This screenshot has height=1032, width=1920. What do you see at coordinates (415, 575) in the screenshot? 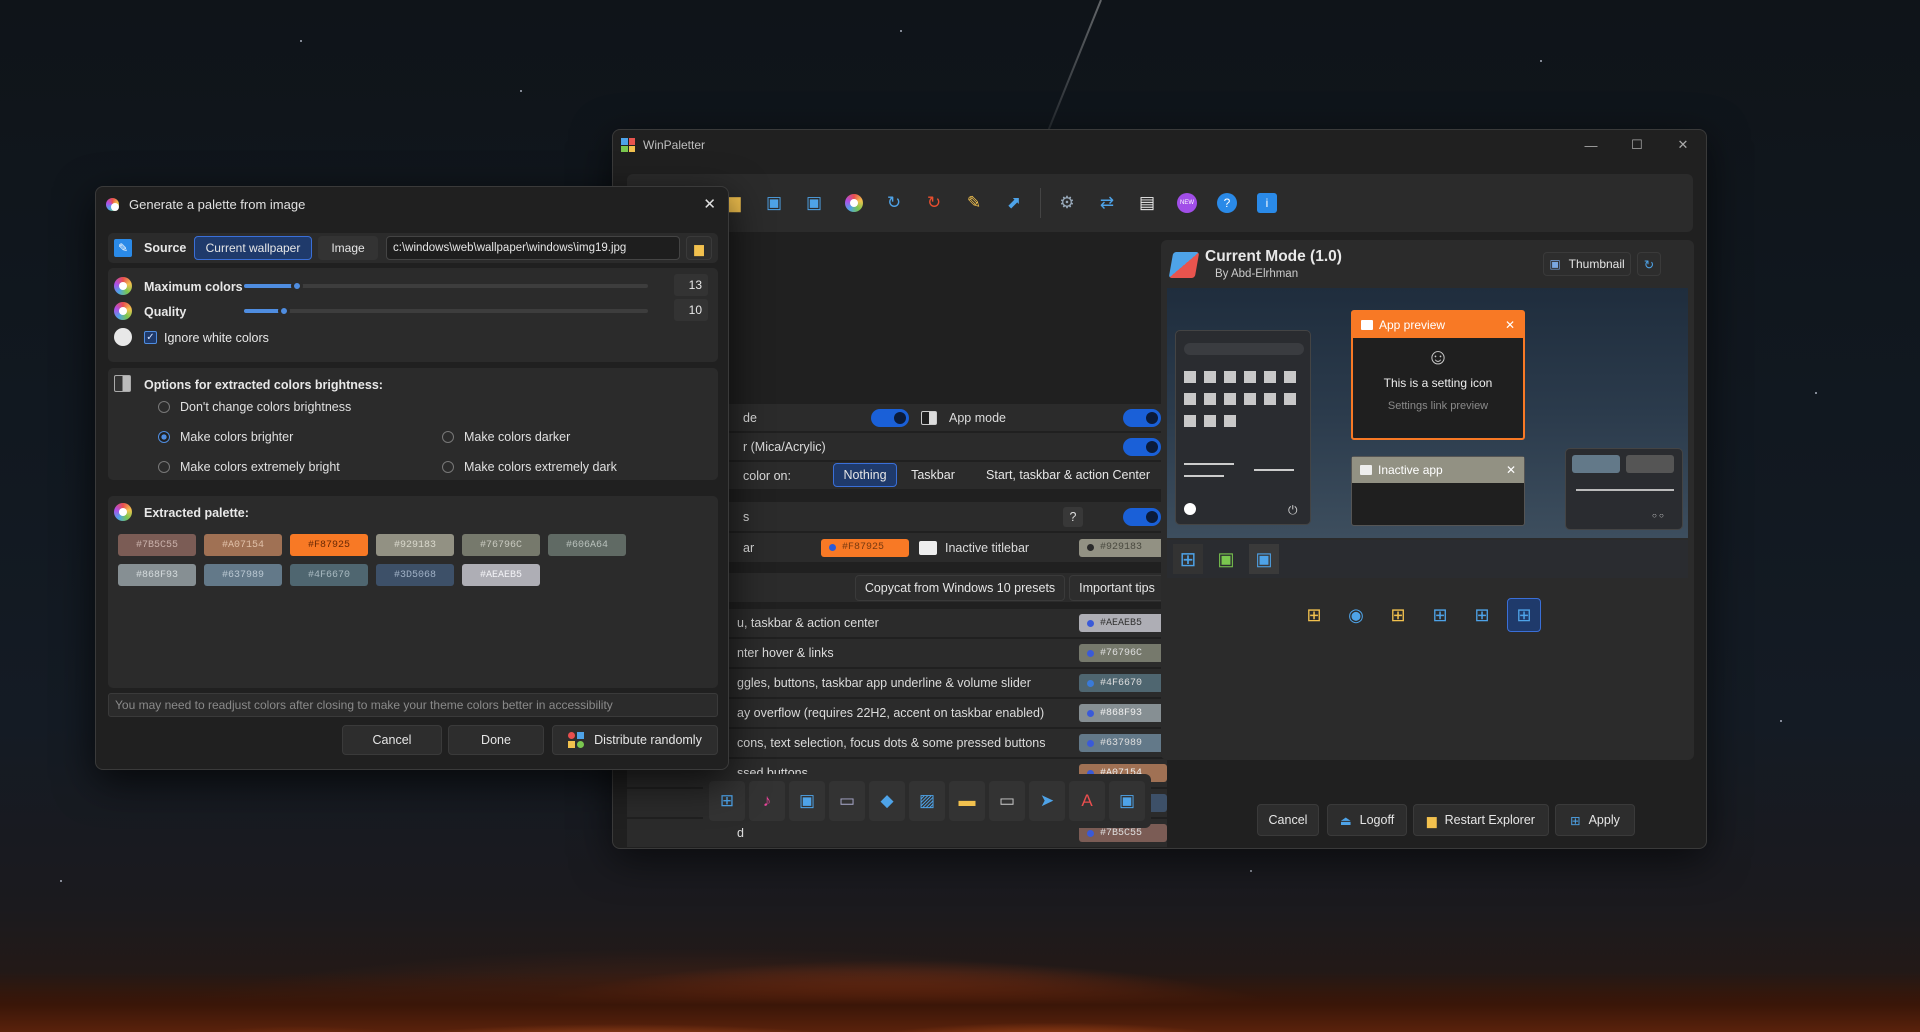
I see `palette-swatch: #3D5068` at bounding box center [415, 575].